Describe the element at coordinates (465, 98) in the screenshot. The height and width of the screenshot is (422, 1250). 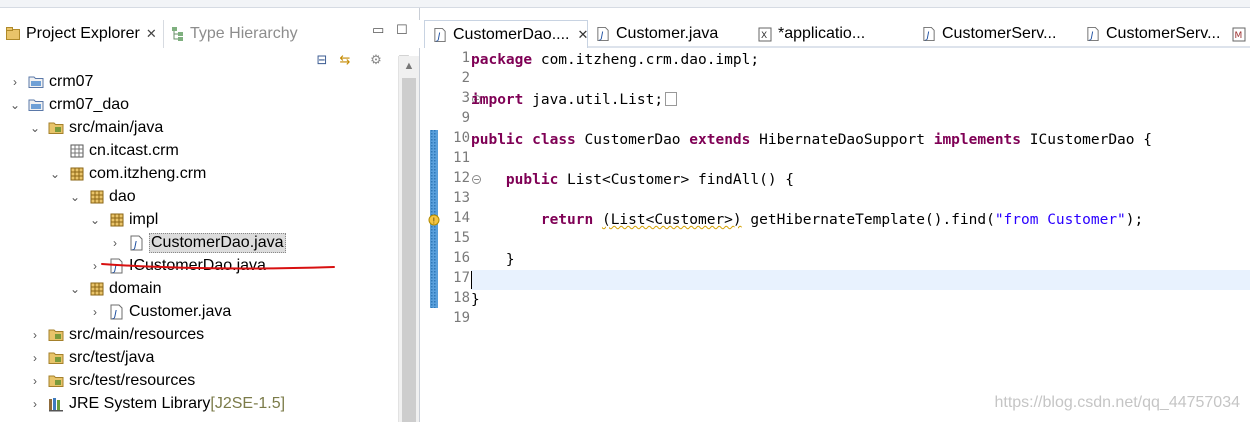
I see `line-number: 3` at that location.